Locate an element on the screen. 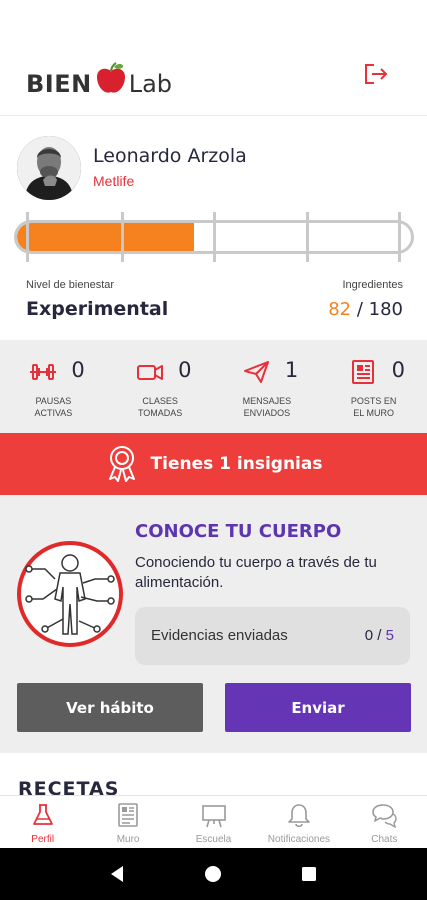 The image size is (427, 900). user-name: Leonardo Arzola is located at coordinates (170, 156).